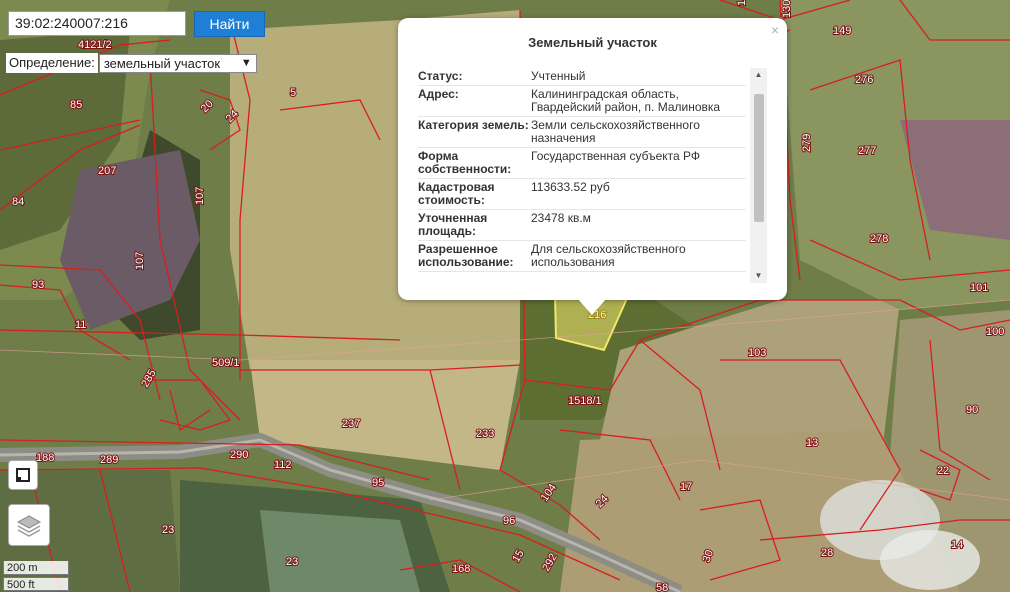  Describe the element at coordinates (686, 487) in the screenshot. I see `parcel-label: 17` at that location.